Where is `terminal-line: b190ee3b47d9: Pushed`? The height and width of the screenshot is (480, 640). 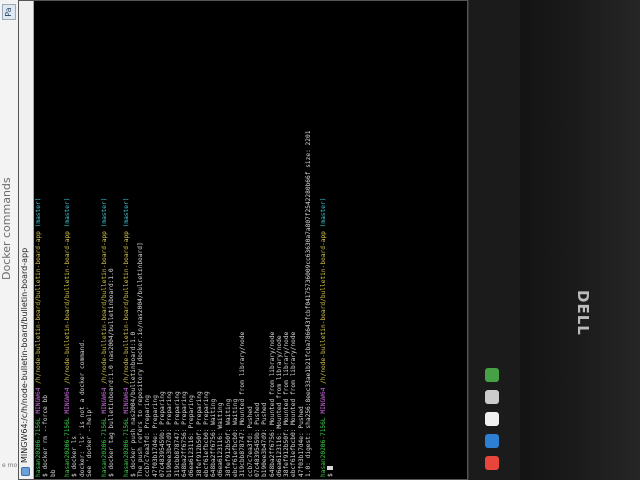
terminal-line: b190ee3b47d9: Pushed is located at coordinates (264, 240).